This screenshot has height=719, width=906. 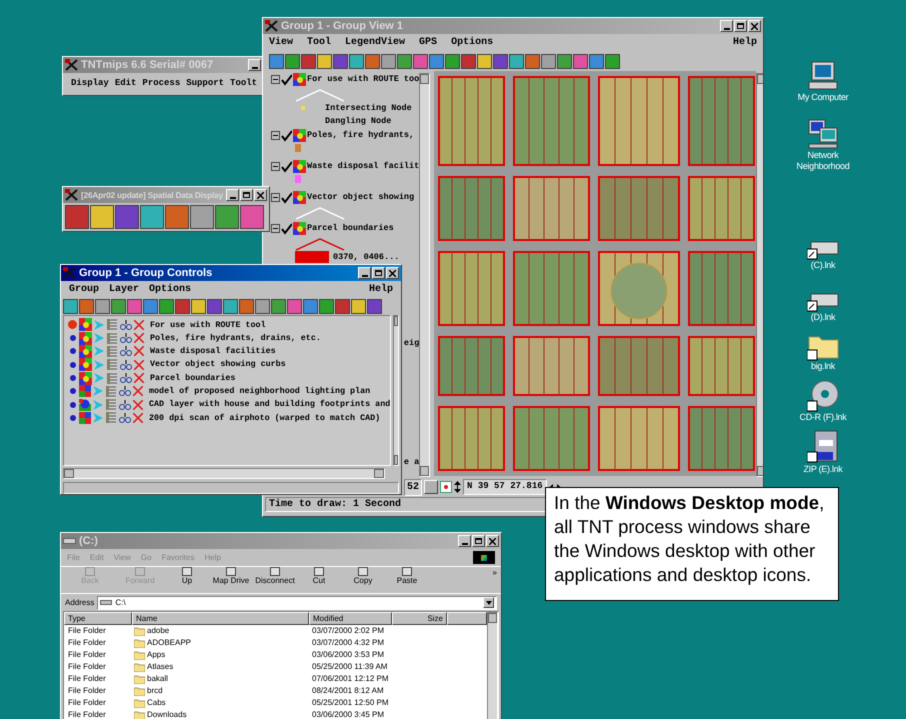 What do you see at coordinates (156, 703) in the screenshot?
I see `table-cell: Cabs` at bounding box center [156, 703].